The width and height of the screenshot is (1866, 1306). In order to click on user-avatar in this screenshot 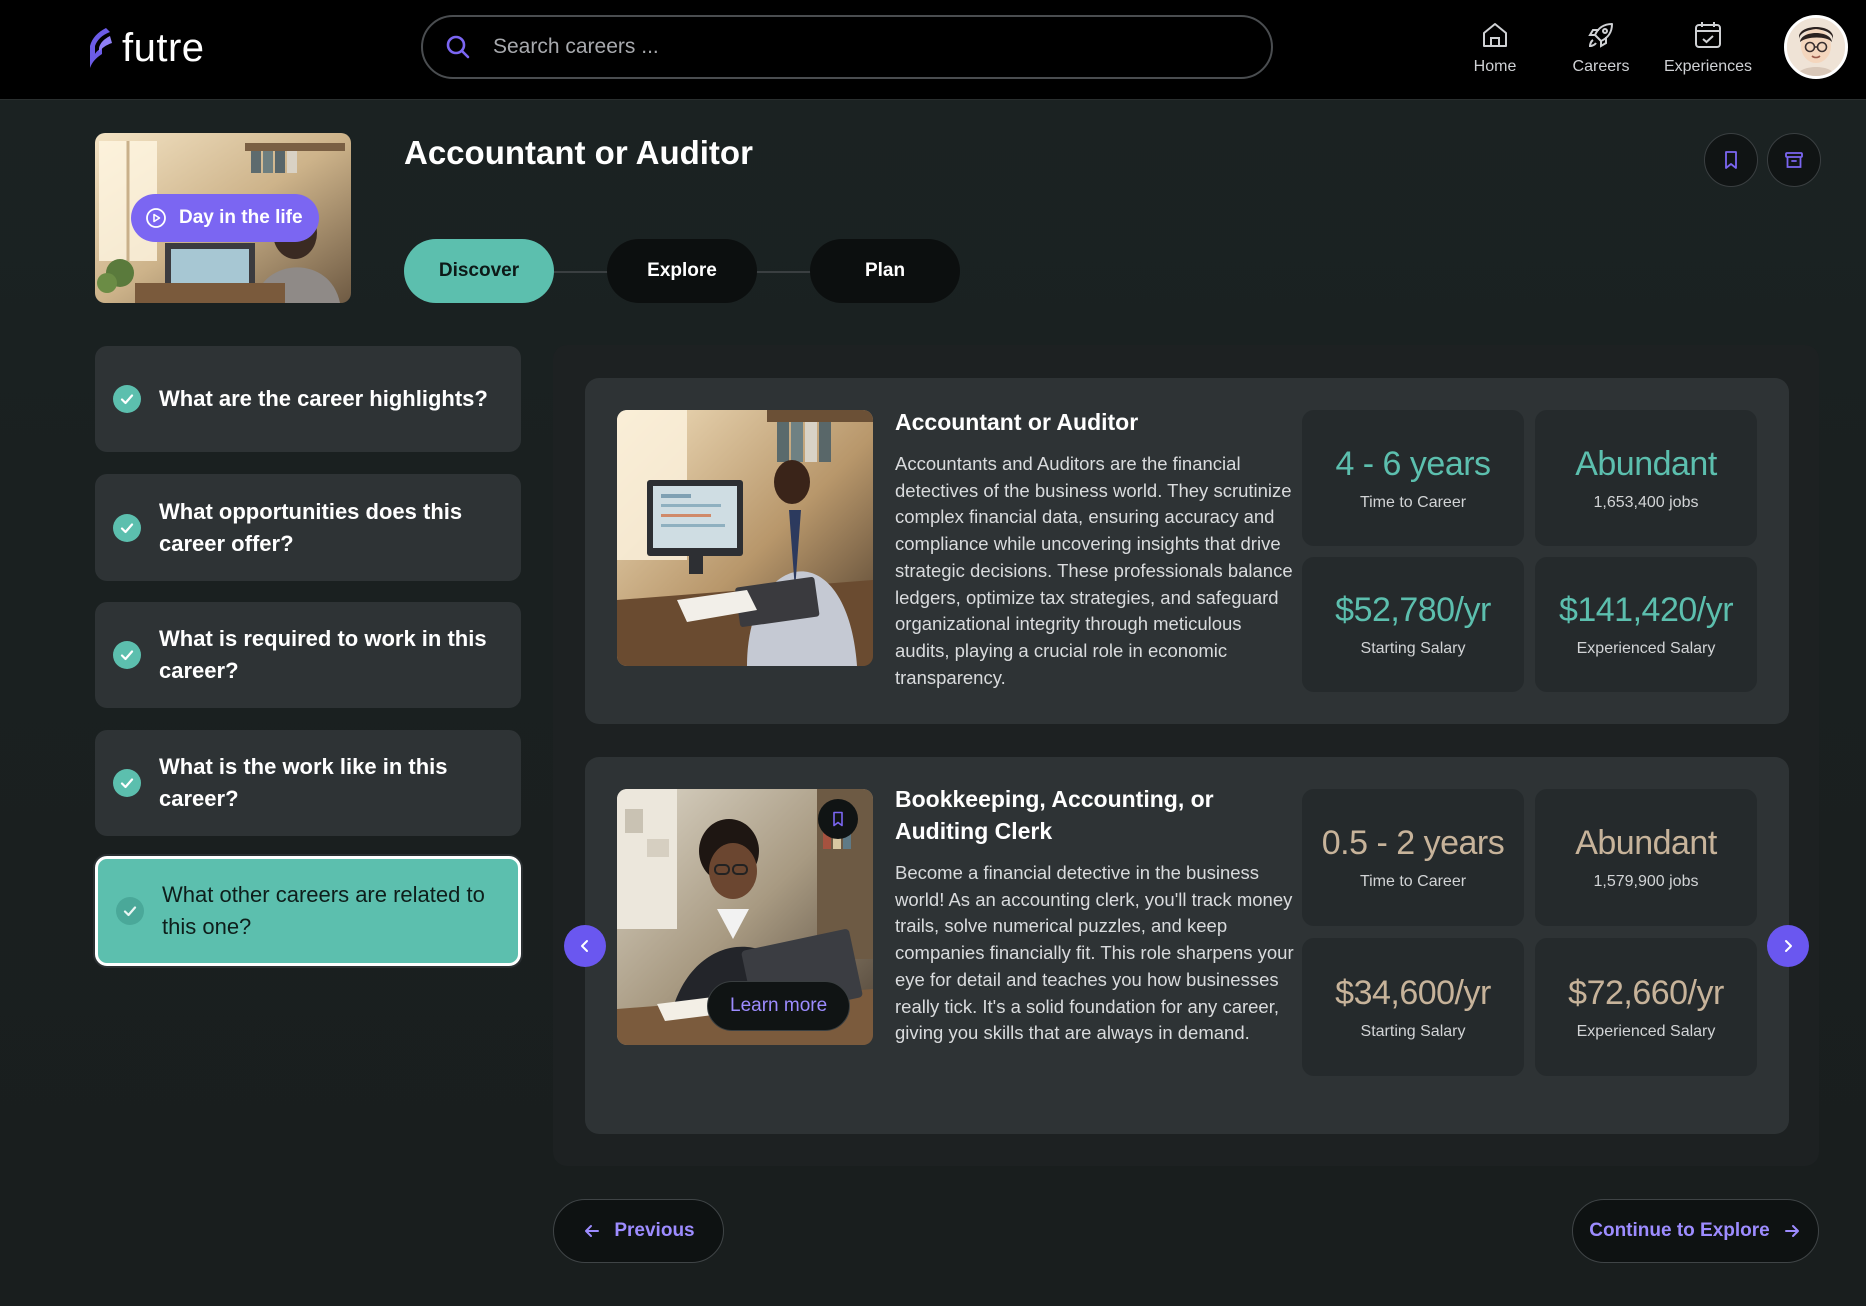, I will do `click(1816, 47)`.